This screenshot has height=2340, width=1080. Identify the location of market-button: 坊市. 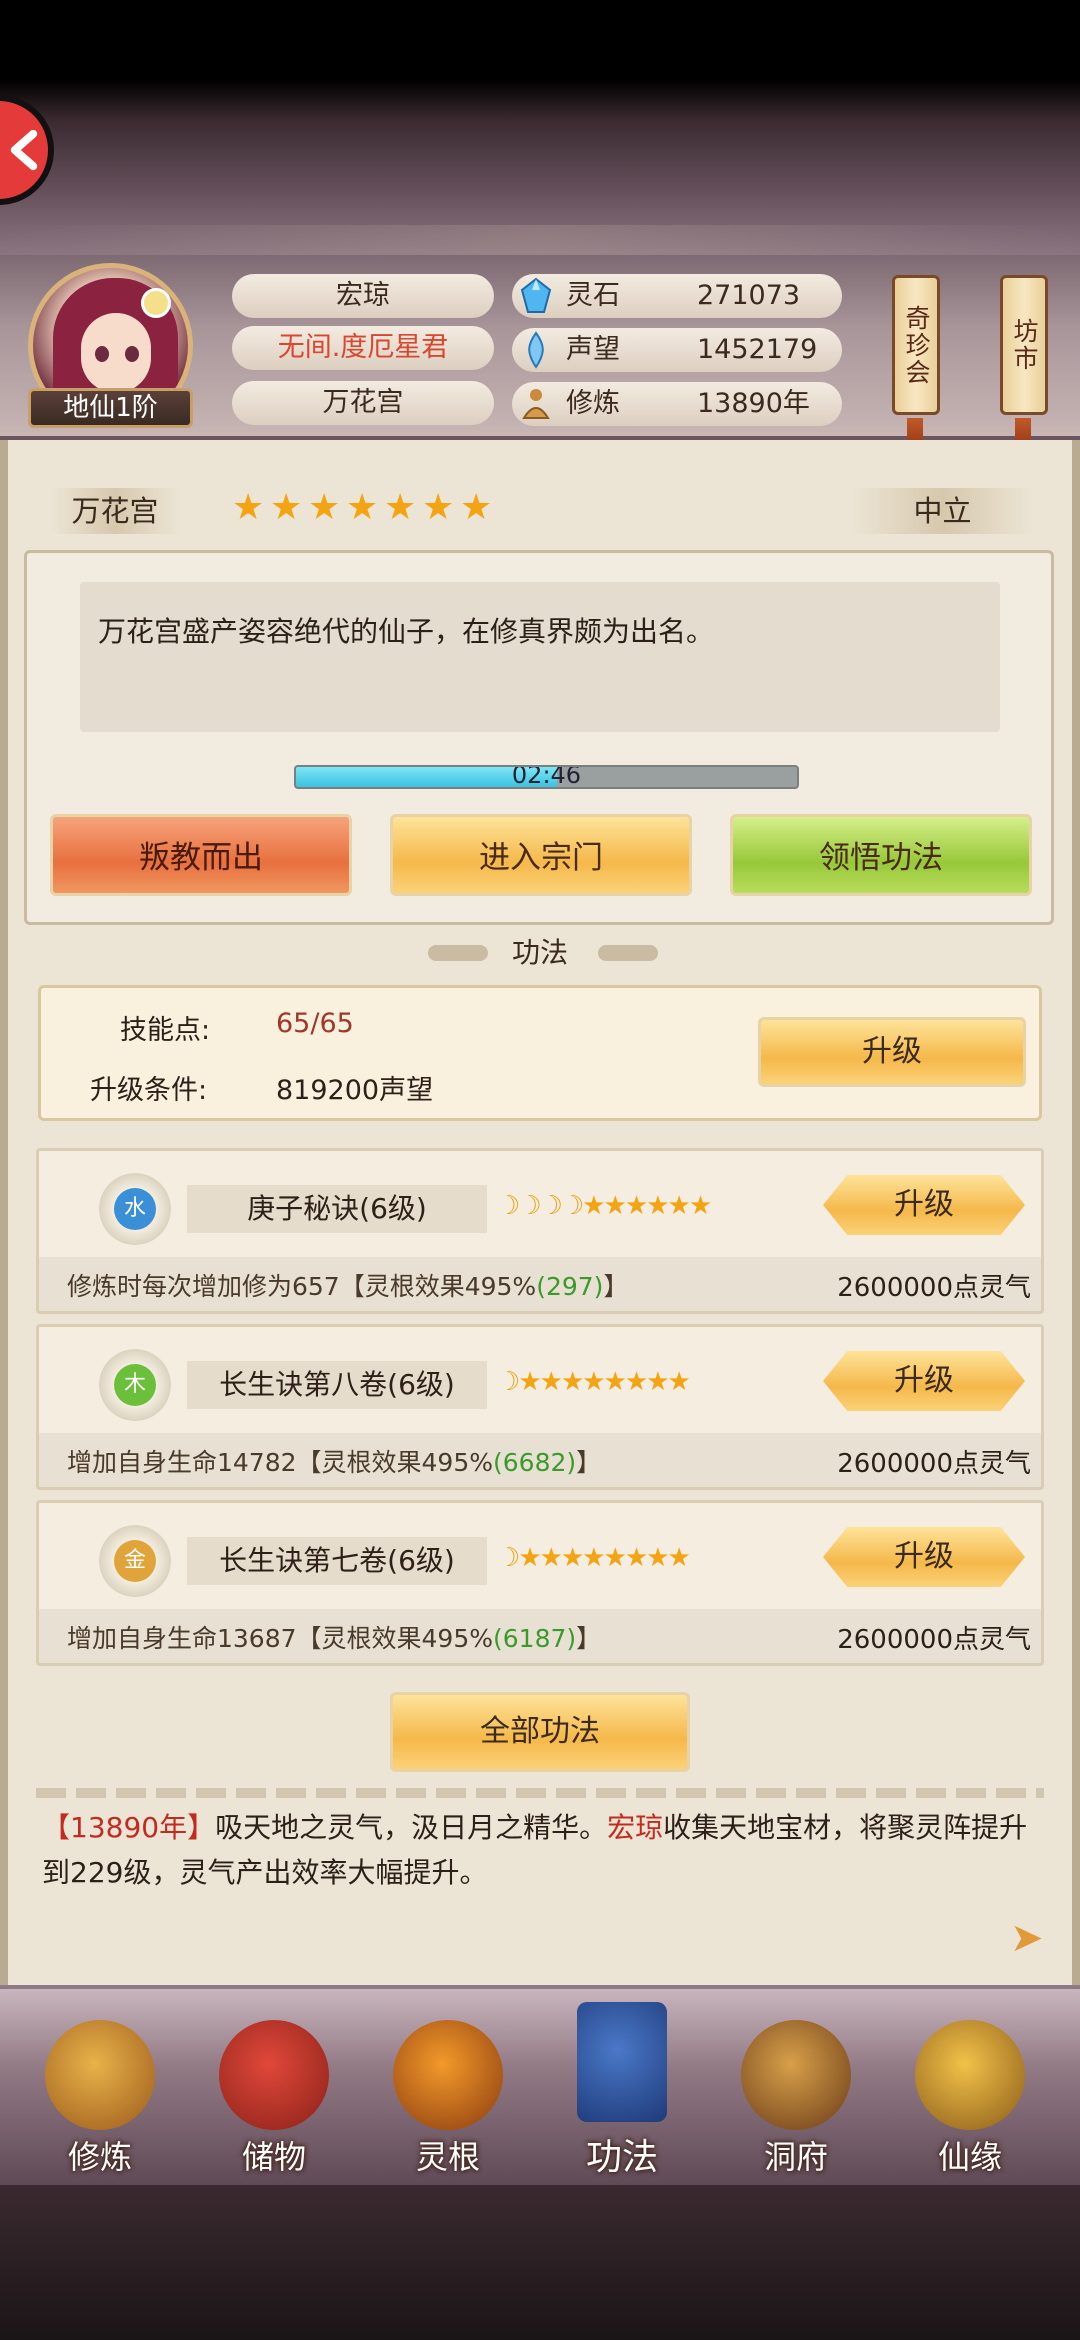
(1024, 345).